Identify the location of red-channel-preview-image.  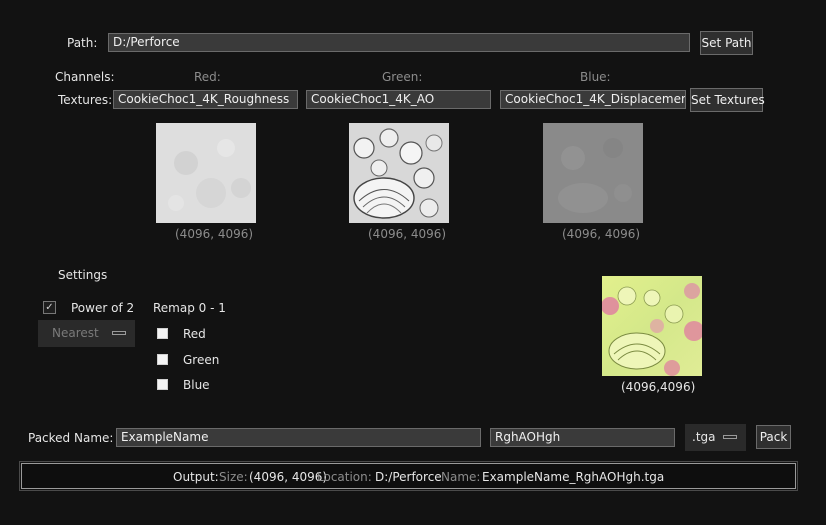
(206, 173).